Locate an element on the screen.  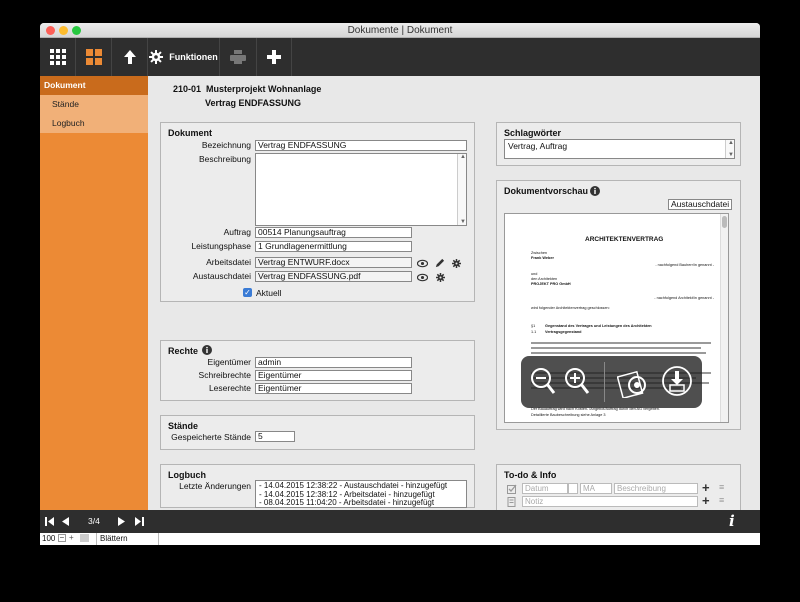
info-button: i is located at coordinates (732, 521).